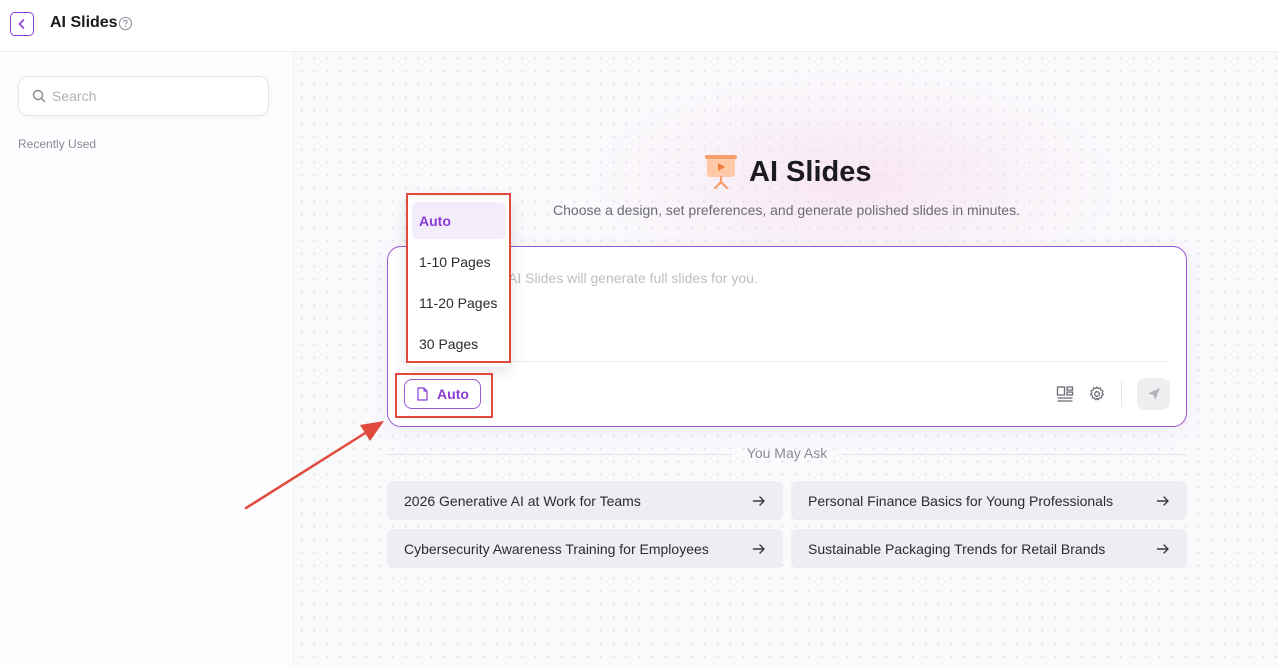 The width and height of the screenshot is (1278, 667). I want to click on search-input, so click(152, 96).